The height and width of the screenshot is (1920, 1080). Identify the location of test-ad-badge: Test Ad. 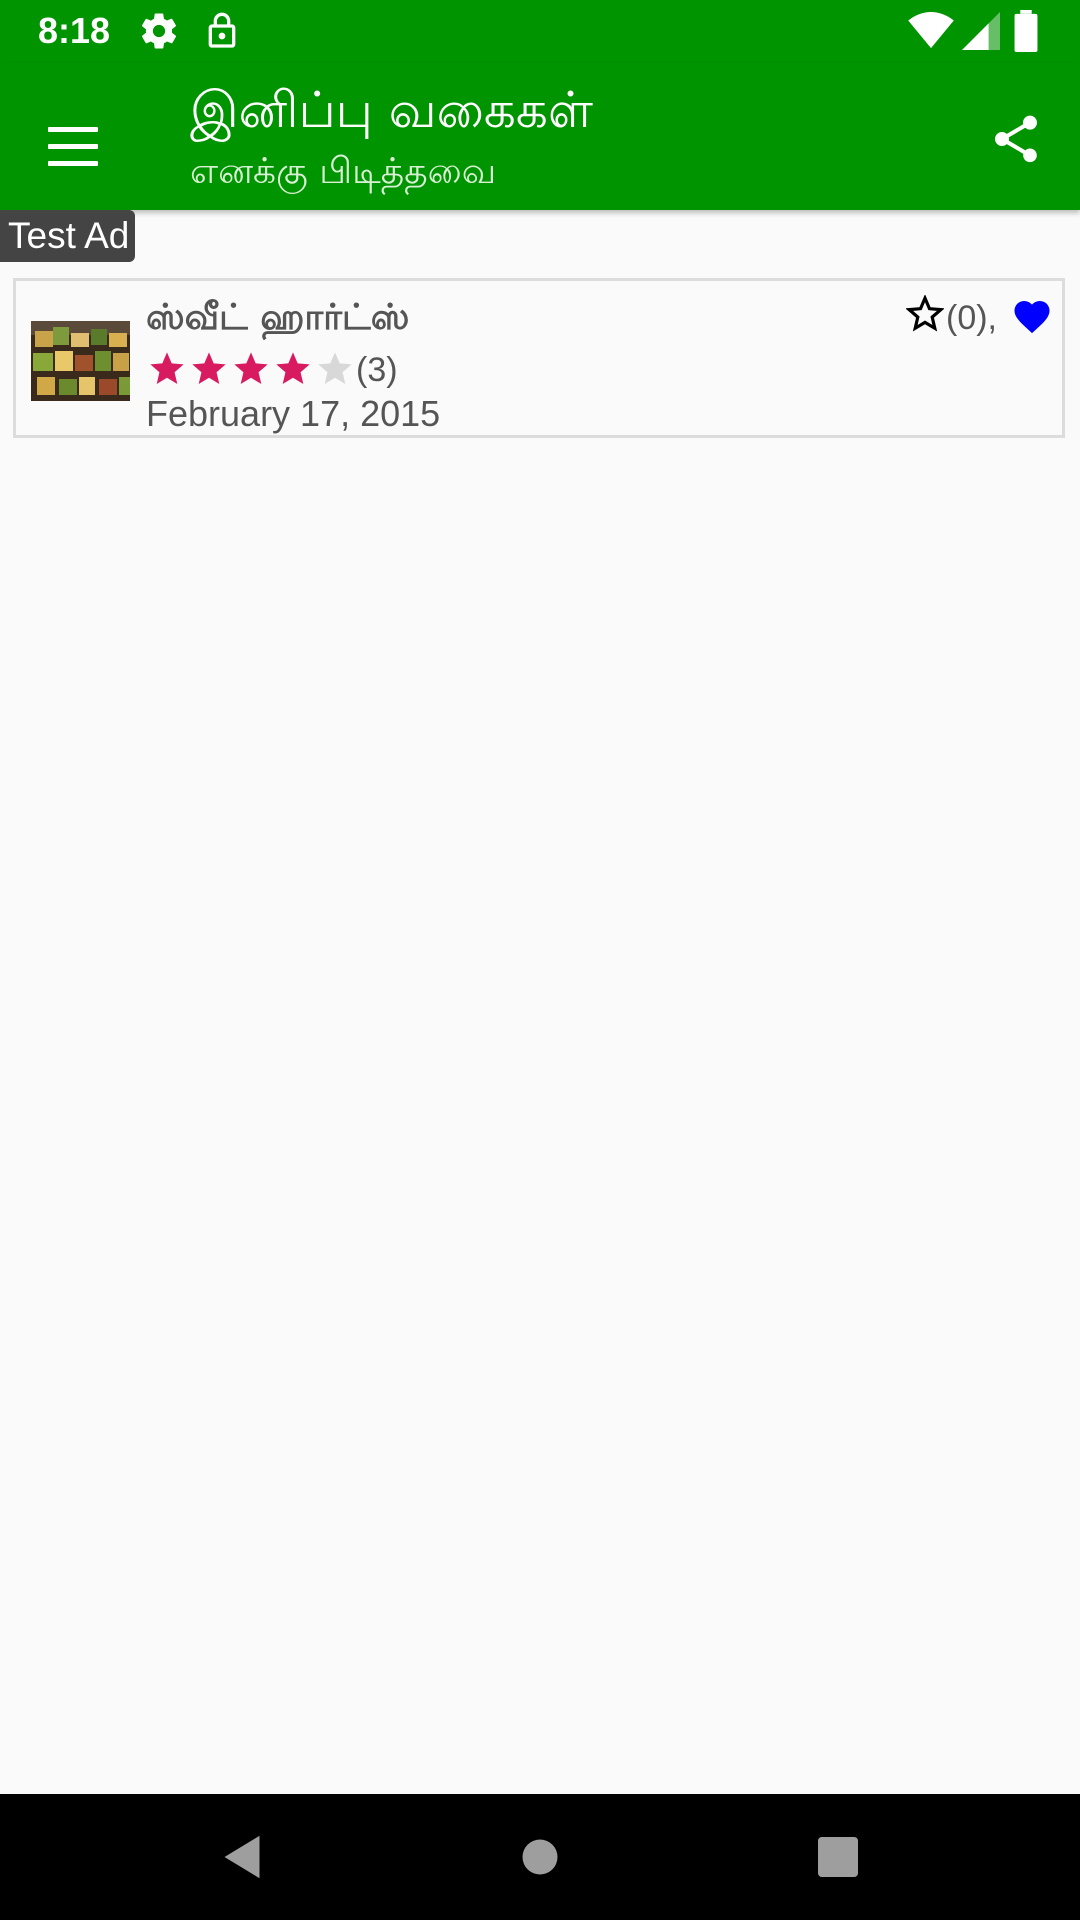
(68, 236).